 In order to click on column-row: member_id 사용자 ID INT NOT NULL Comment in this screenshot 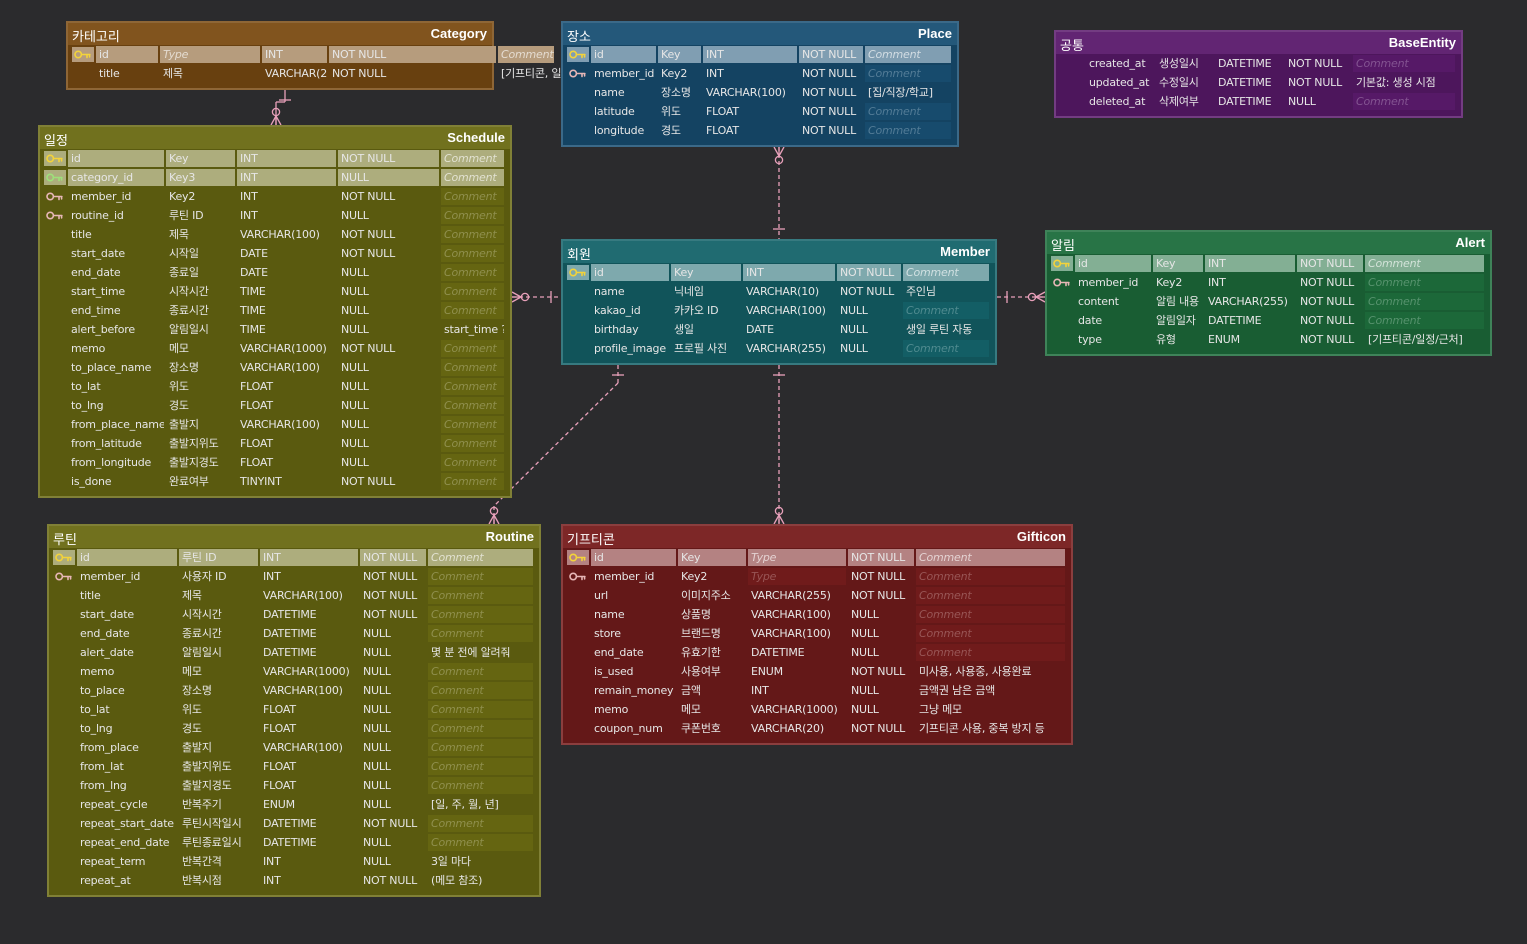, I will do `click(294, 576)`.